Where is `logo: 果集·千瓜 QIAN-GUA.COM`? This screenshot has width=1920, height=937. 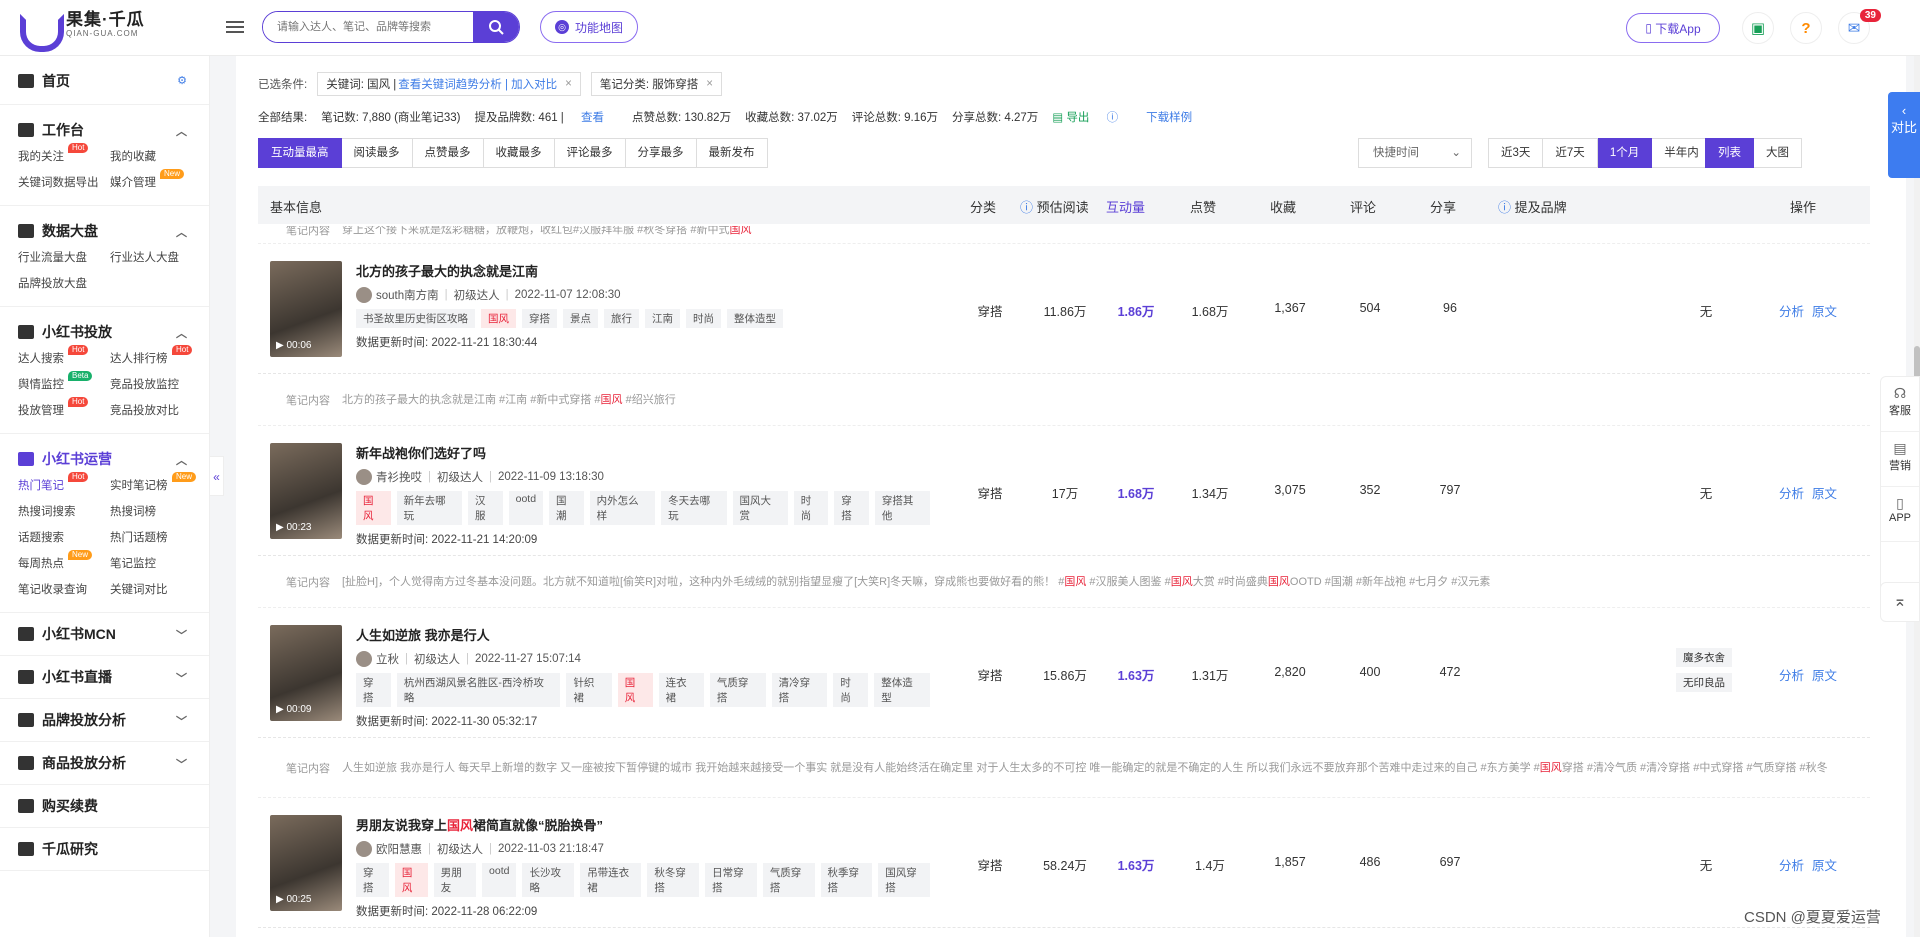 logo: 果集·千瓜 QIAN-GUA.COM is located at coordinates (81, 31).